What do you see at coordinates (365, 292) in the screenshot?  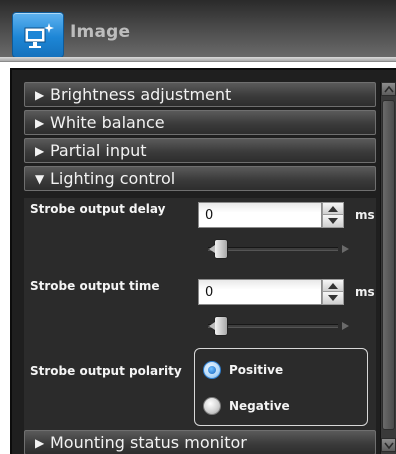 I see `strobe-output-time-unit: ms` at bounding box center [365, 292].